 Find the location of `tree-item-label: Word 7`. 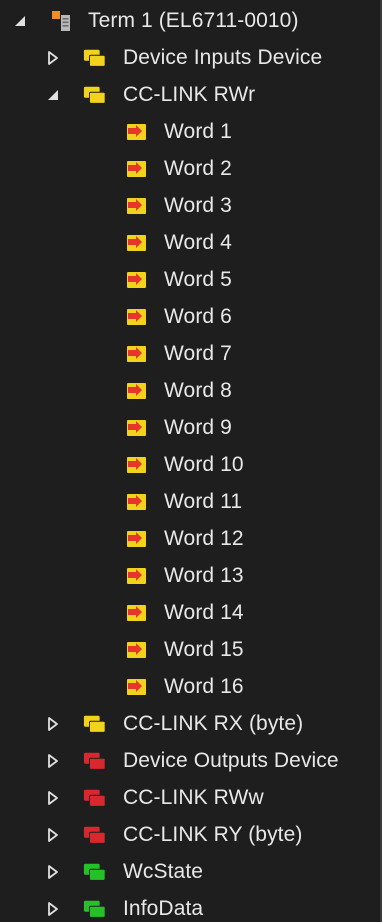

tree-item-label: Word 7 is located at coordinates (198, 353).